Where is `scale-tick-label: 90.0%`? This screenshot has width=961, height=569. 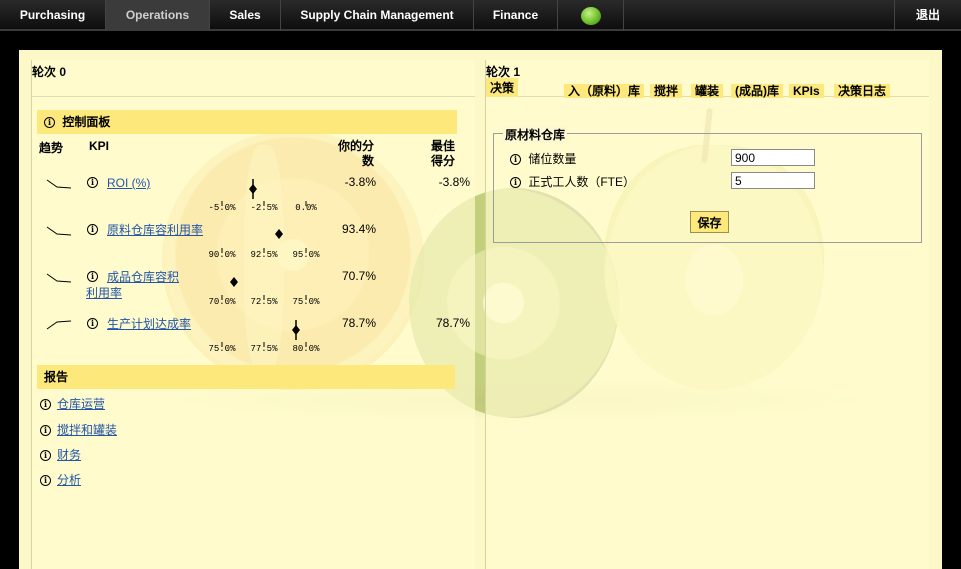
scale-tick-label: 90.0% is located at coordinates (222, 255).